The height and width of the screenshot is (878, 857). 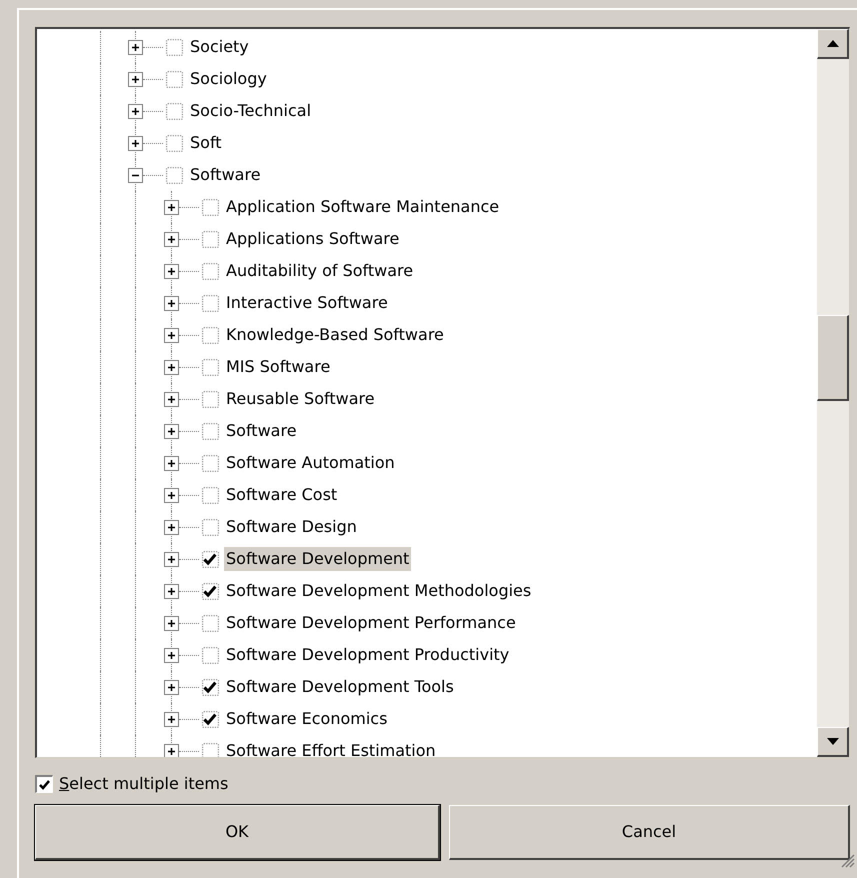 I want to click on tree-item: Software Automation, so click(x=310, y=463).